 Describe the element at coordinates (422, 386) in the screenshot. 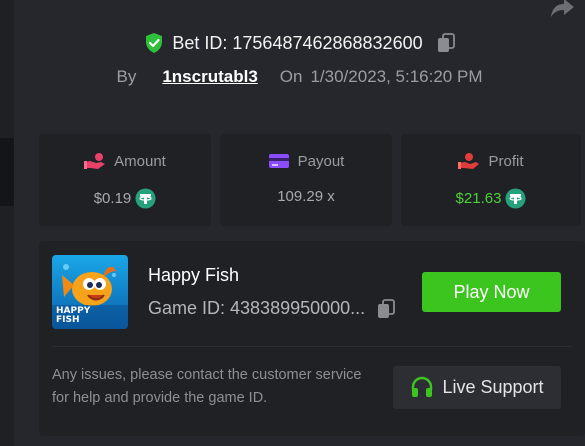

I see `headset-icon` at that location.